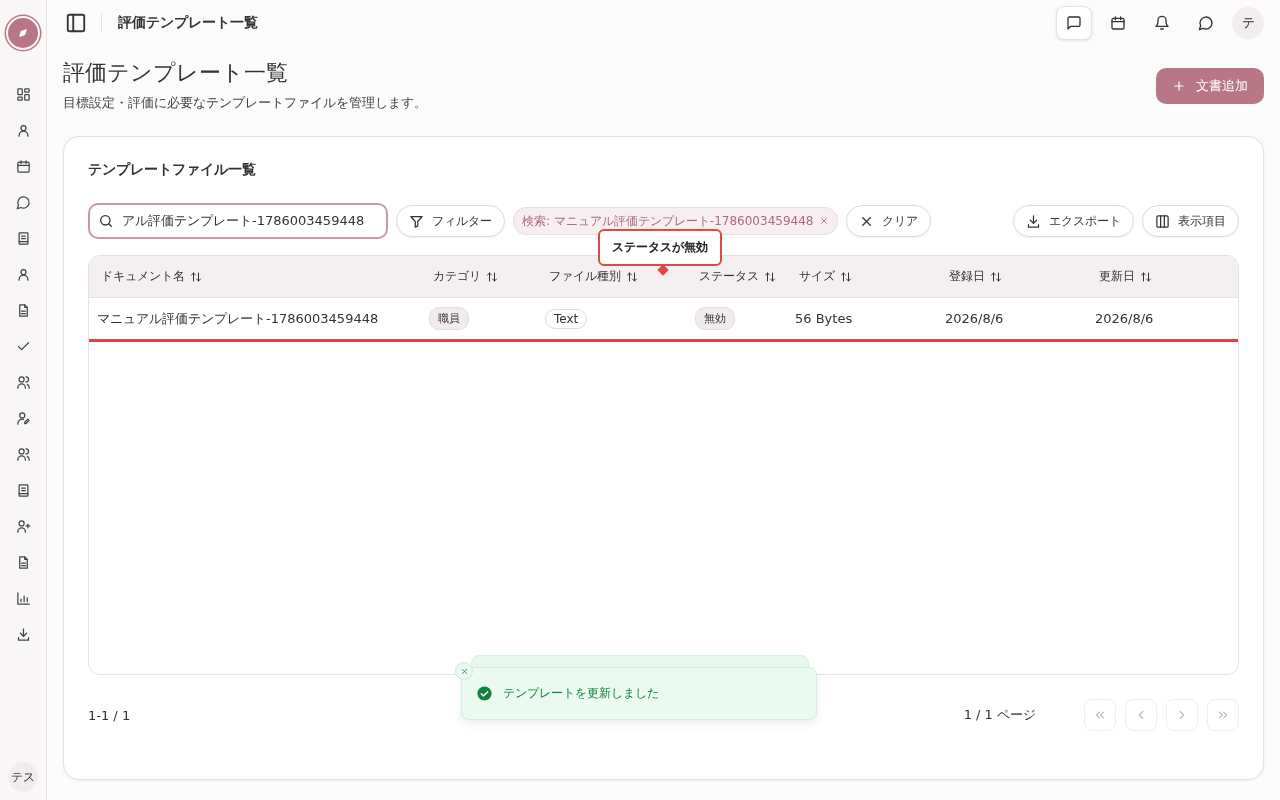 The height and width of the screenshot is (800, 1280). What do you see at coordinates (668, 221) in the screenshot?
I see `filter-chip-label: 検索: マニュアル評価テンプレート-1786003459448` at bounding box center [668, 221].